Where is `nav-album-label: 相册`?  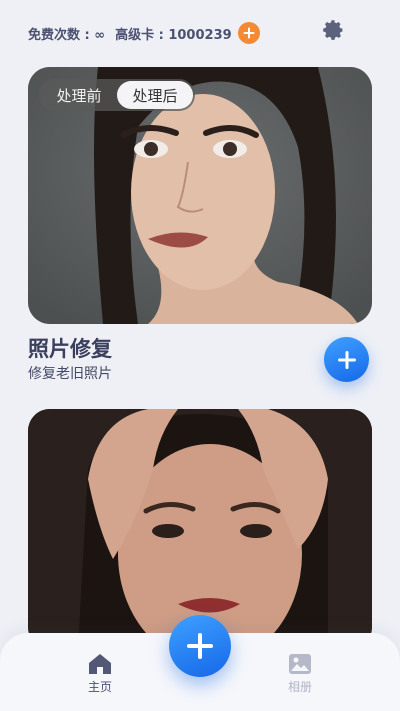
nav-album-label: 相册 is located at coordinates (299, 687).